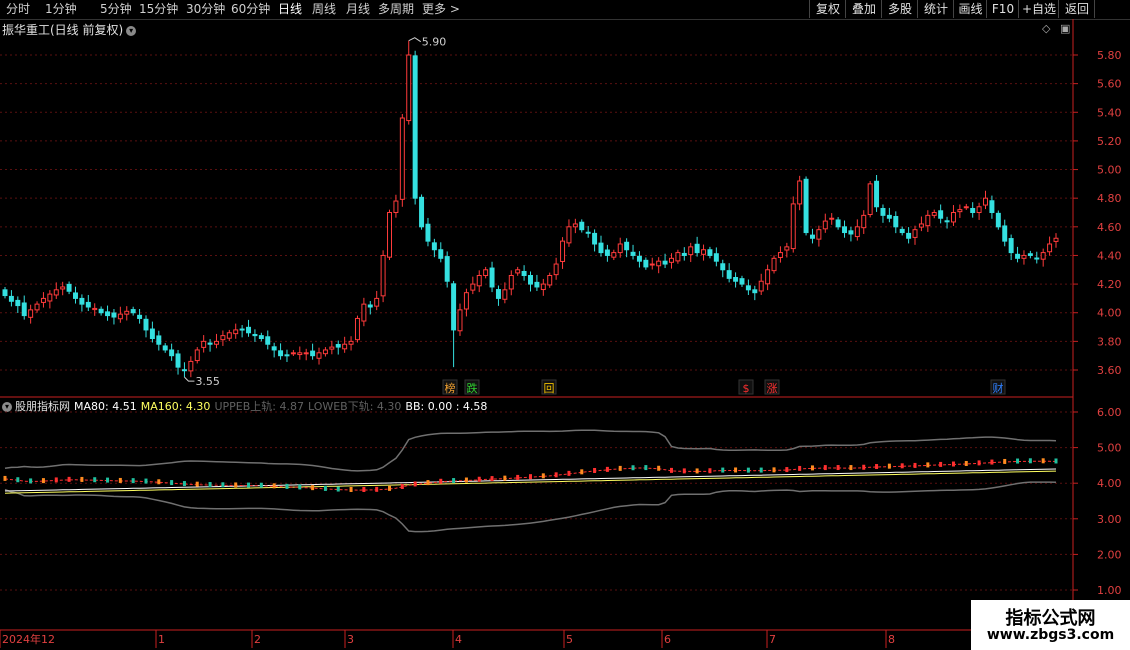 The width and height of the screenshot is (1130, 650). I want to click on y-tick-label: 4.60, so click(1109, 227).